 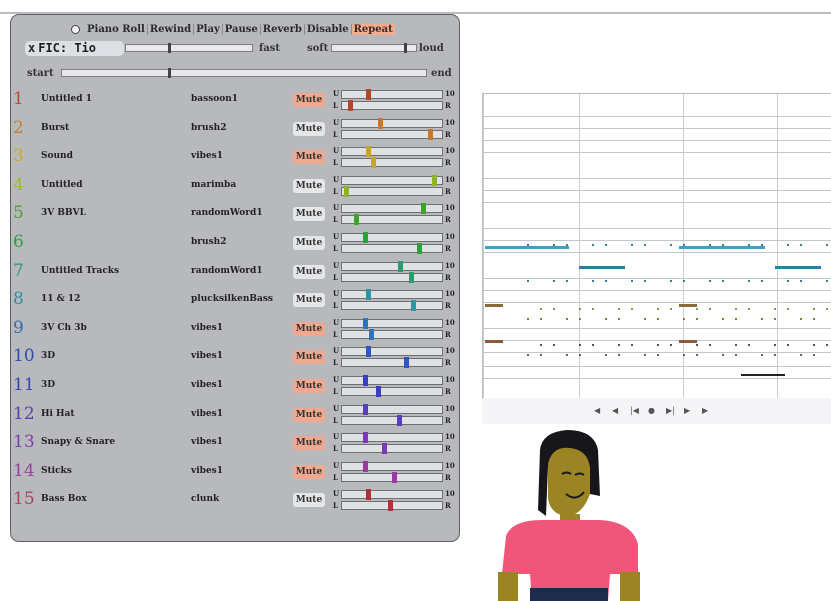 I want to click on track-name: 3V BBVL, so click(x=115, y=213).